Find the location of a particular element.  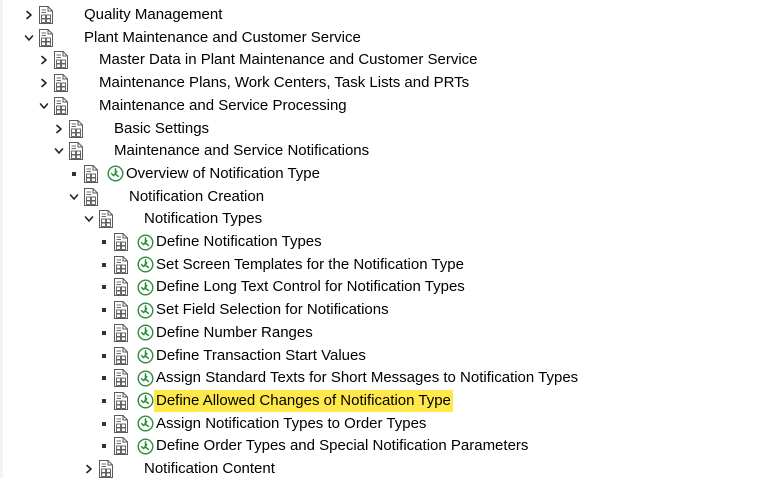

tree-node: Define Notification Types is located at coordinates (210, 242).